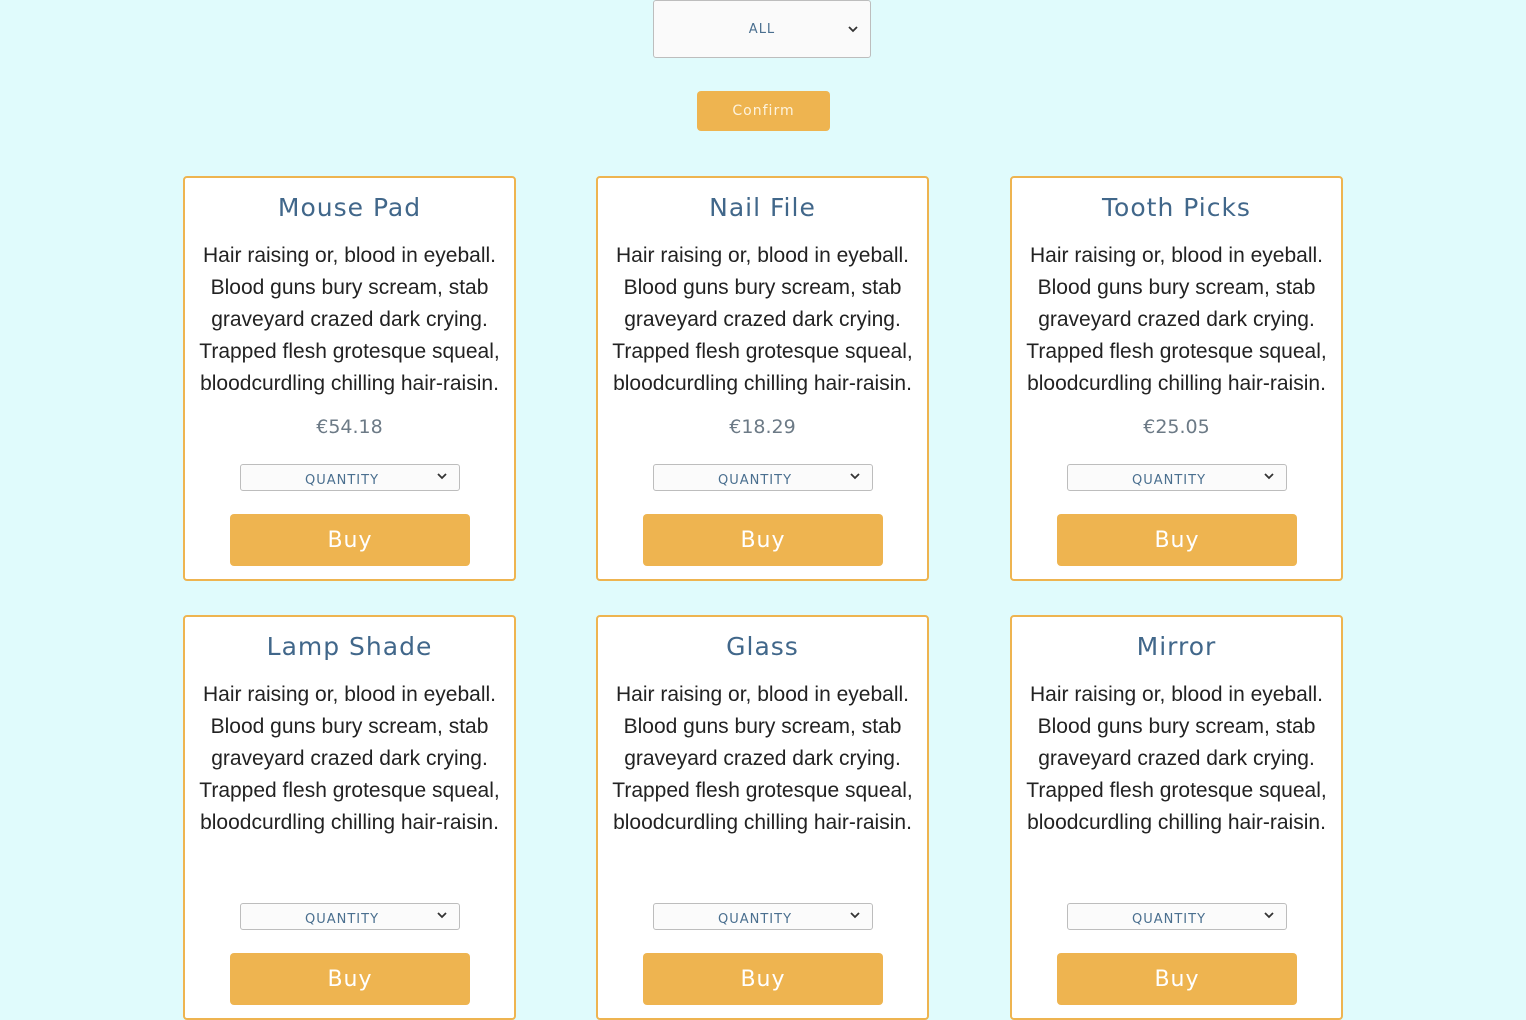 This screenshot has width=1526, height=1020. What do you see at coordinates (349, 646) in the screenshot?
I see `product-name: Lamp Shade` at bounding box center [349, 646].